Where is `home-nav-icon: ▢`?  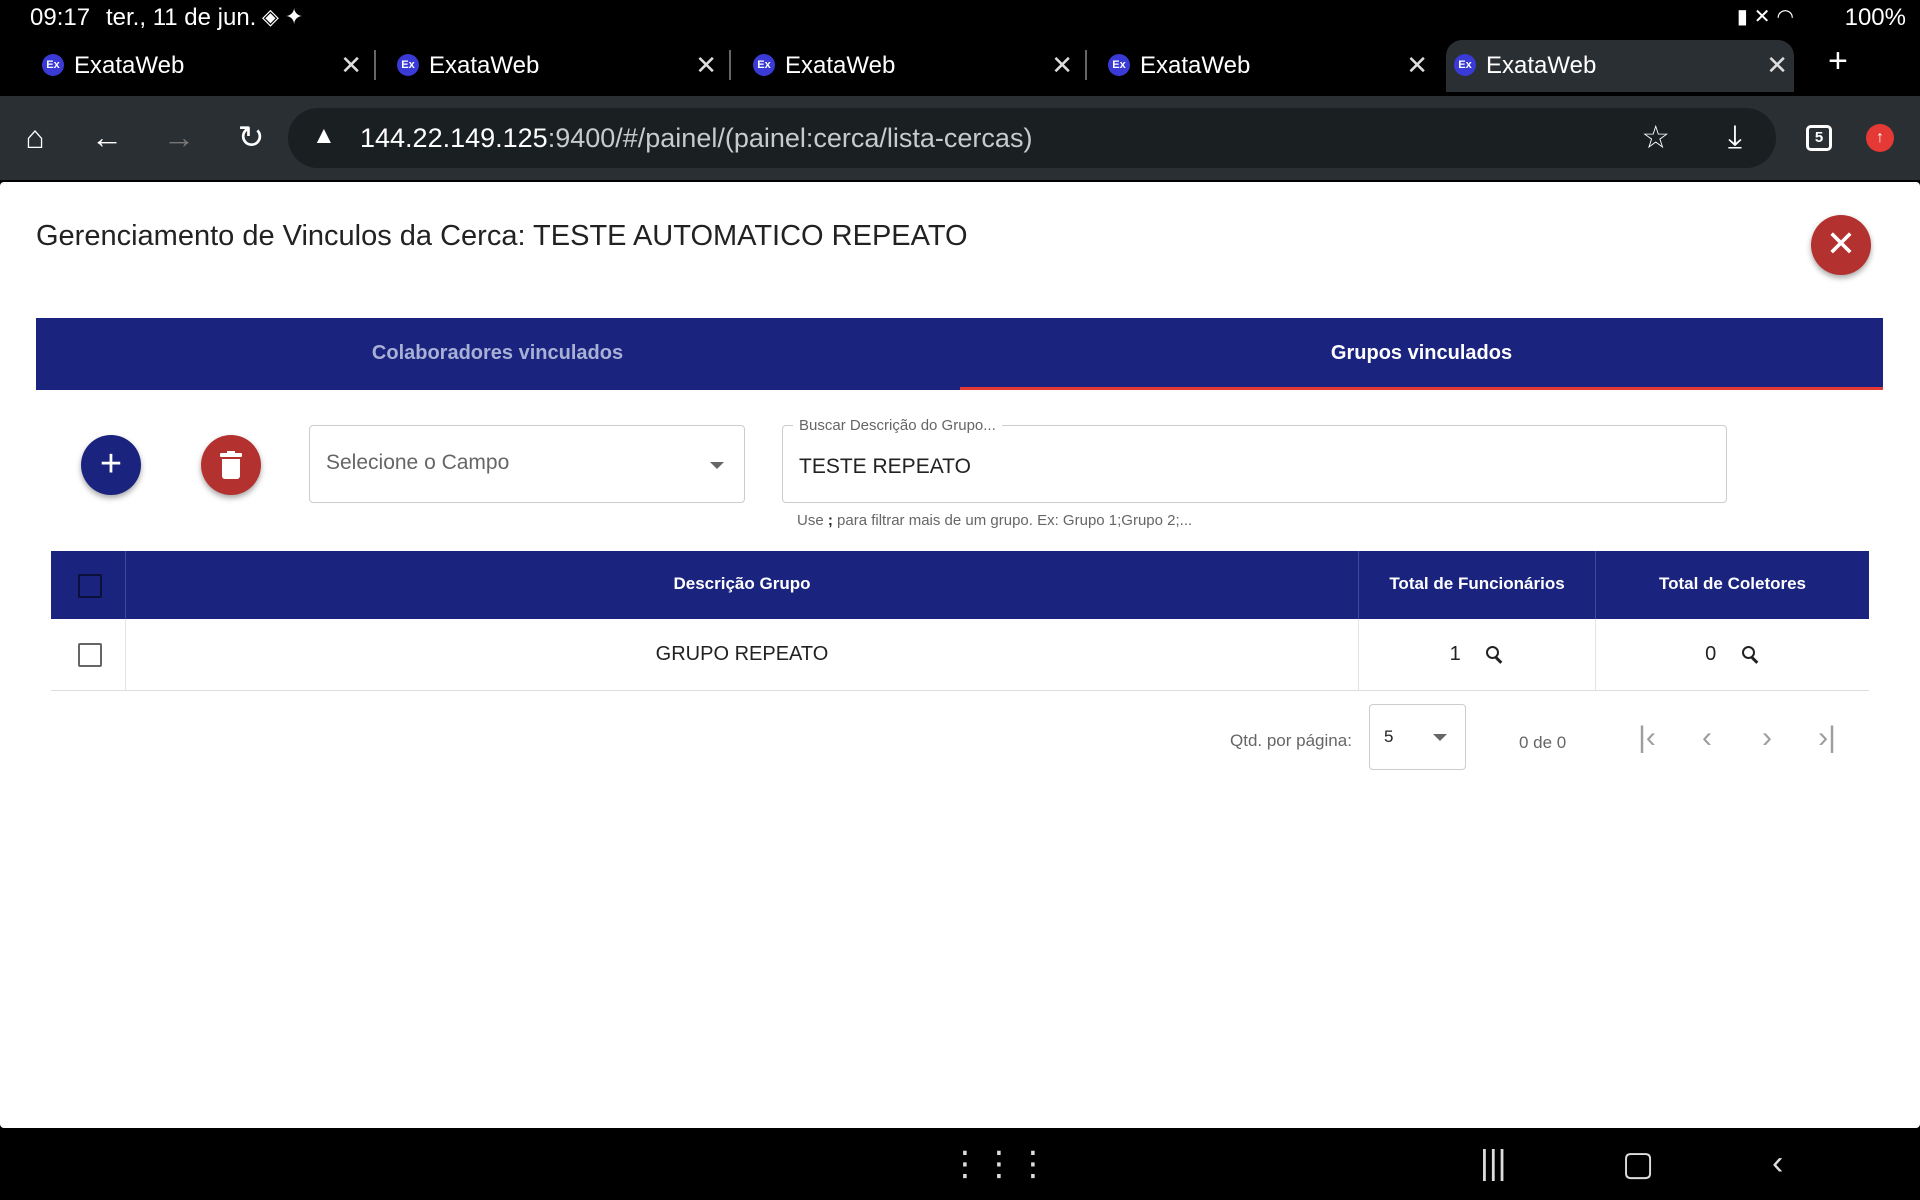 home-nav-icon: ▢ is located at coordinates (1638, 1164).